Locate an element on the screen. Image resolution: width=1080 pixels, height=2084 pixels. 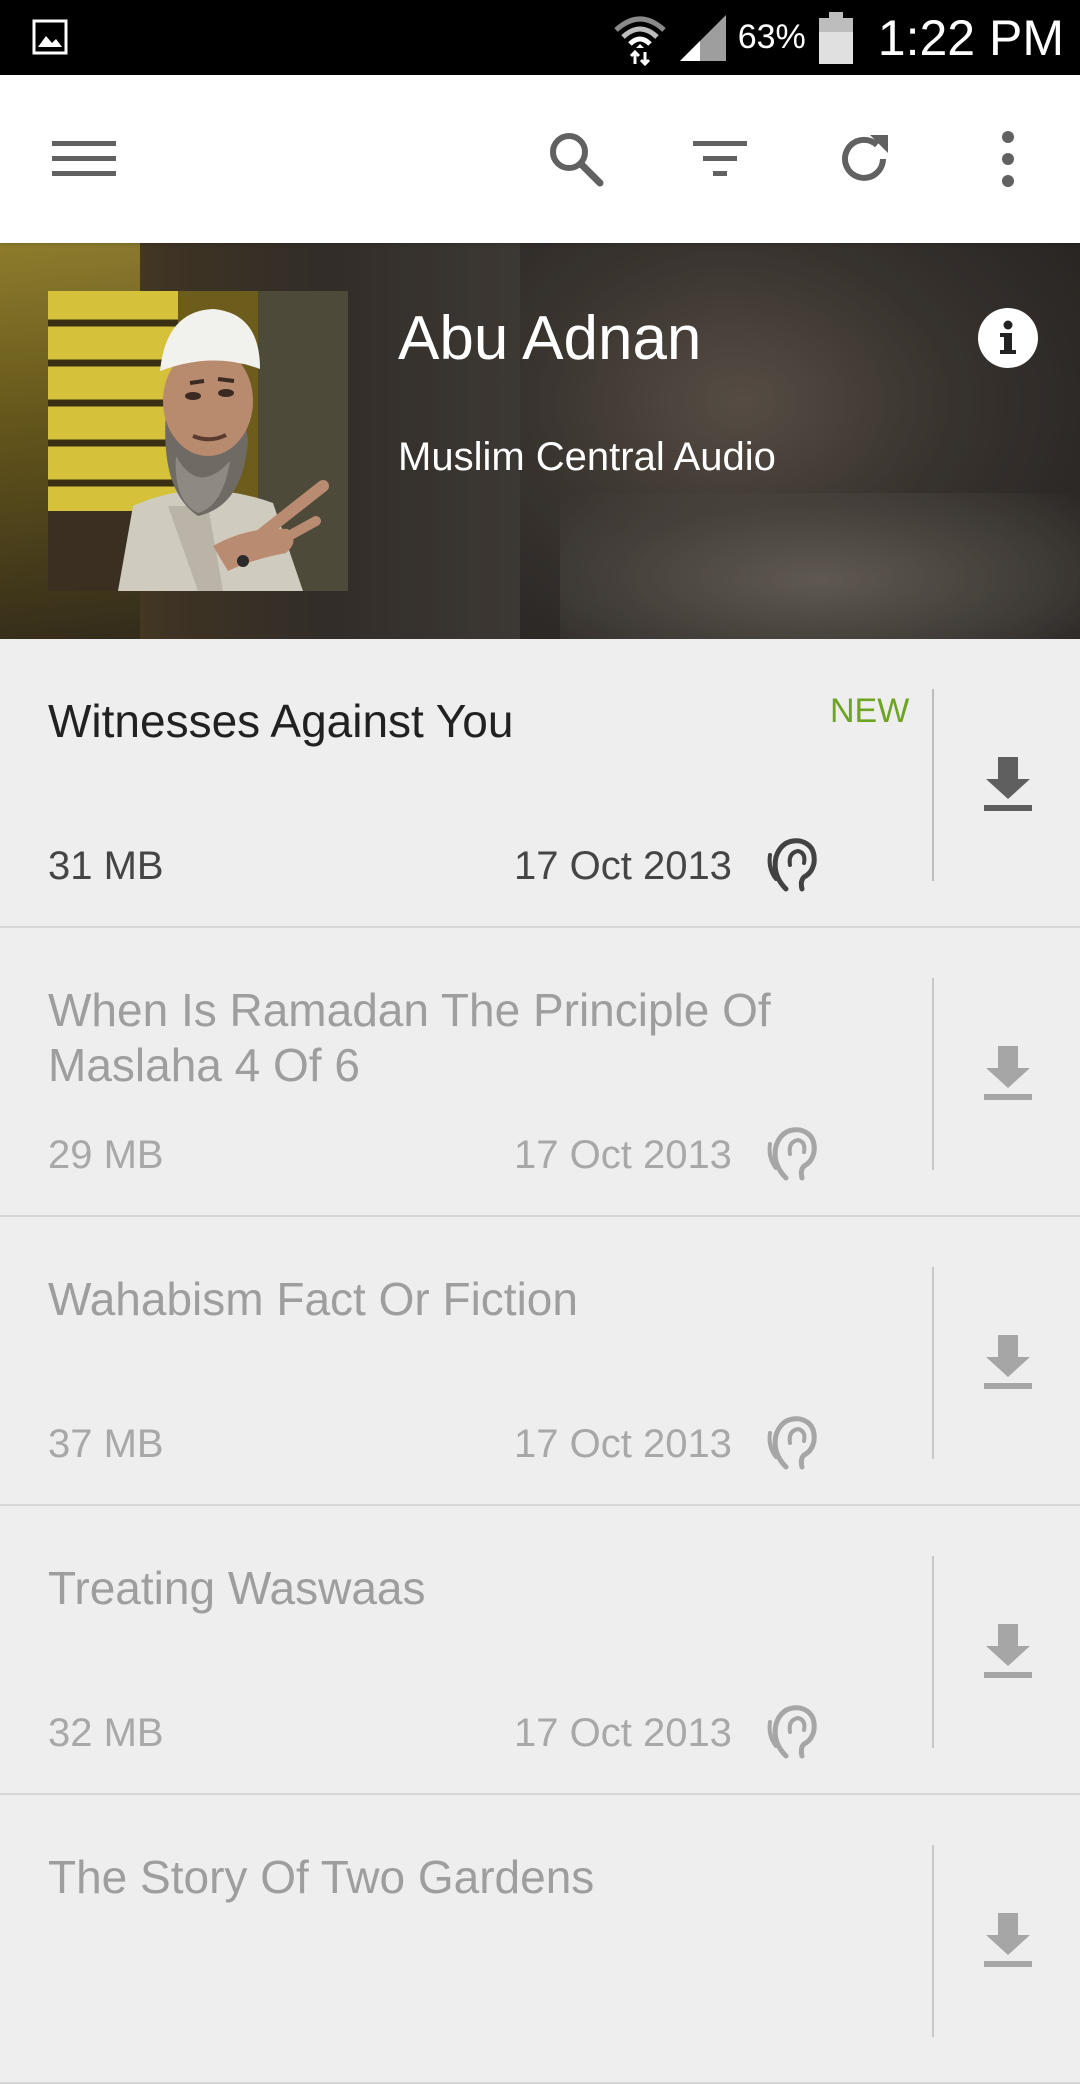
more-options-button is located at coordinates (1008, 159).